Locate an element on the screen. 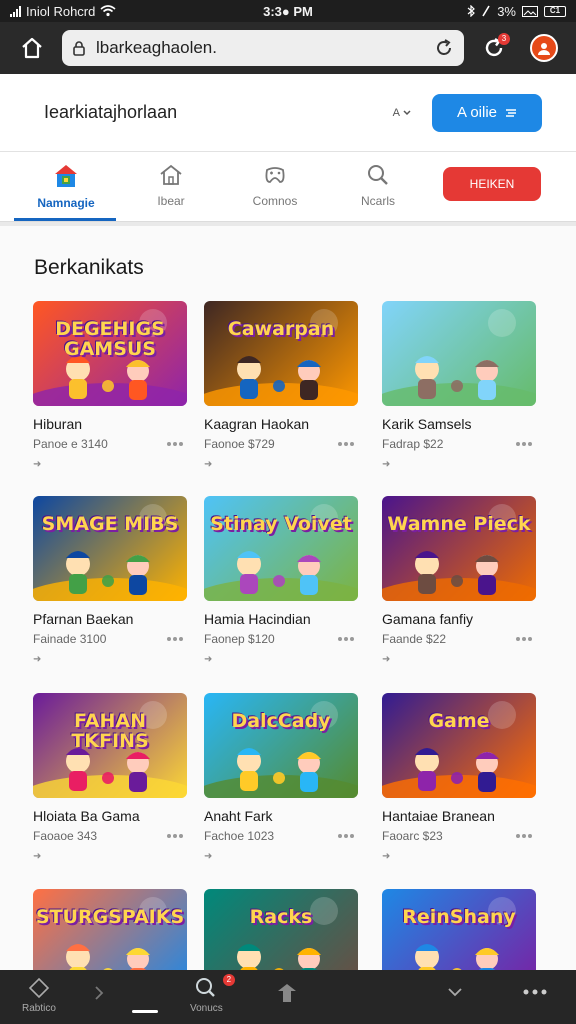  game-card: Wamne Pieck Gamana fanfiy Faande $22 ➜ is located at coordinates (463, 583).